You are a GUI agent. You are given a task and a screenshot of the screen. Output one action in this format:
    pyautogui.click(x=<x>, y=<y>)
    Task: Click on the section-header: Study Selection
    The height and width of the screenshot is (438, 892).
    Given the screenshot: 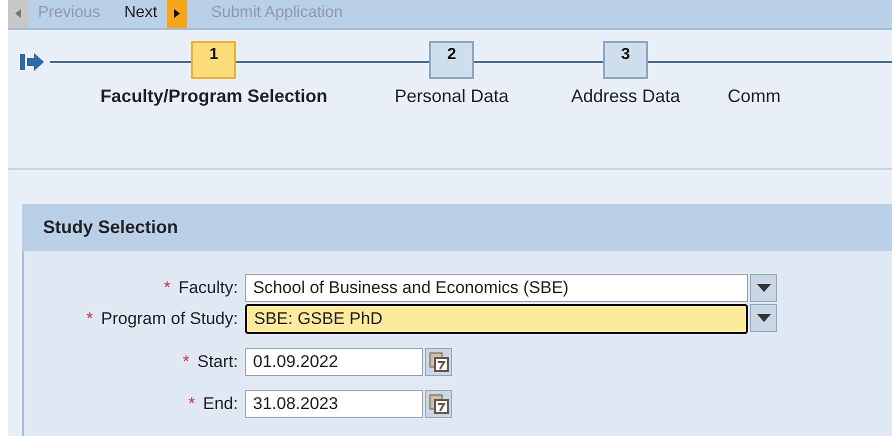 What is the action you would take?
    pyautogui.click(x=457, y=227)
    